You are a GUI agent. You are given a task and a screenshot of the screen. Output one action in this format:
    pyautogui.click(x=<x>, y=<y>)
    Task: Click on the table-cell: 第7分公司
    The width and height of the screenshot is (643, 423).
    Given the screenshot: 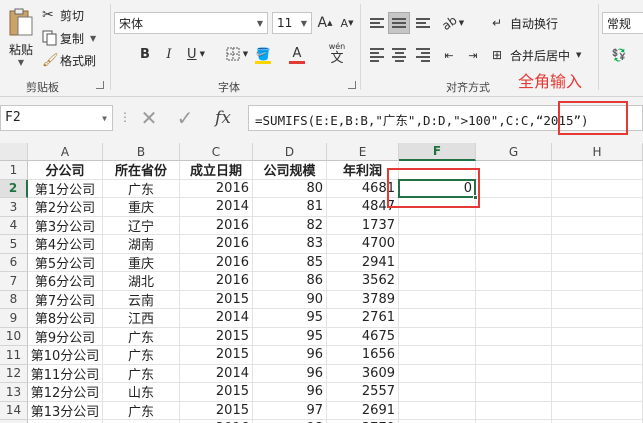 What is the action you would take?
    pyautogui.click(x=65, y=299)
    